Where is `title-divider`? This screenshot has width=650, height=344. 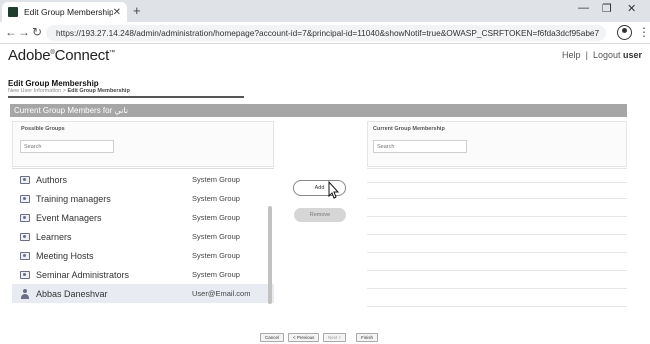 title-divider is located at coordinates (126, 97).